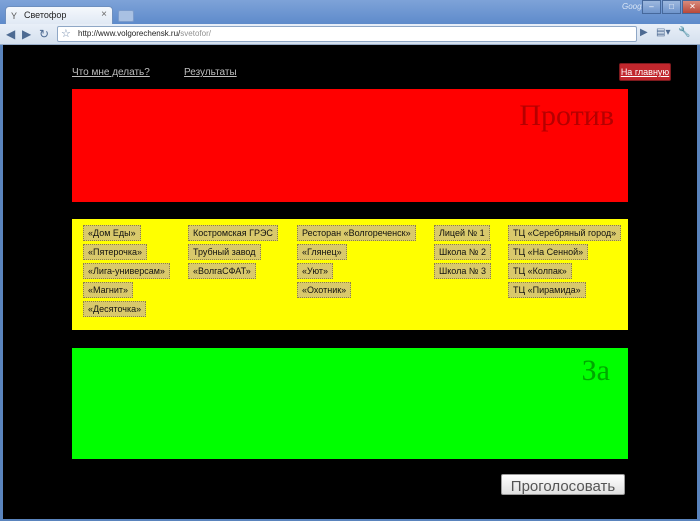 This screenshot has height=521, width=700. What do you see at coordinates (595, 370) in the screenshot?
I see `for-label: За` at bounding box center [595, 370].